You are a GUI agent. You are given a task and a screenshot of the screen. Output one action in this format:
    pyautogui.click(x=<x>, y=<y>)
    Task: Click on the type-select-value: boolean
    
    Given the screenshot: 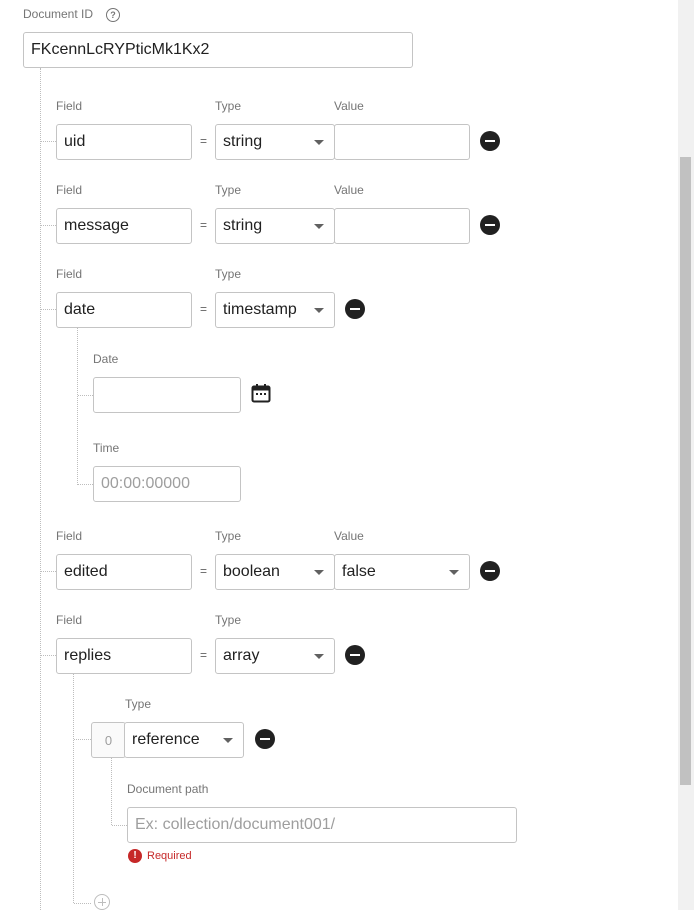 What is the action you would take?
    pyautogui.click(x=251, y=571)
    